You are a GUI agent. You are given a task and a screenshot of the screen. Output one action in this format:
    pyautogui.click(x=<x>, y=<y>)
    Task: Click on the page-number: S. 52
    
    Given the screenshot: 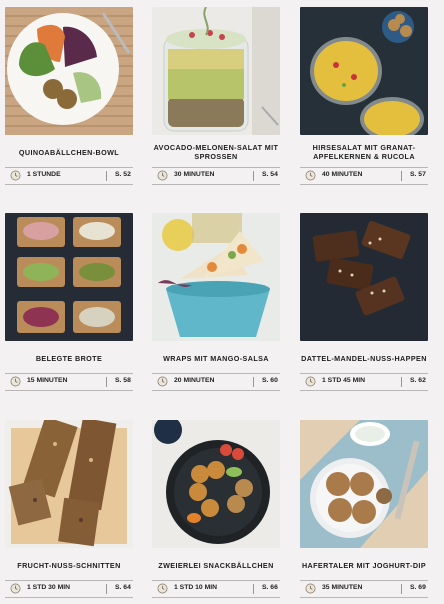 What is the action you would take?
    pyautogui.click(x=123, y=174)
    